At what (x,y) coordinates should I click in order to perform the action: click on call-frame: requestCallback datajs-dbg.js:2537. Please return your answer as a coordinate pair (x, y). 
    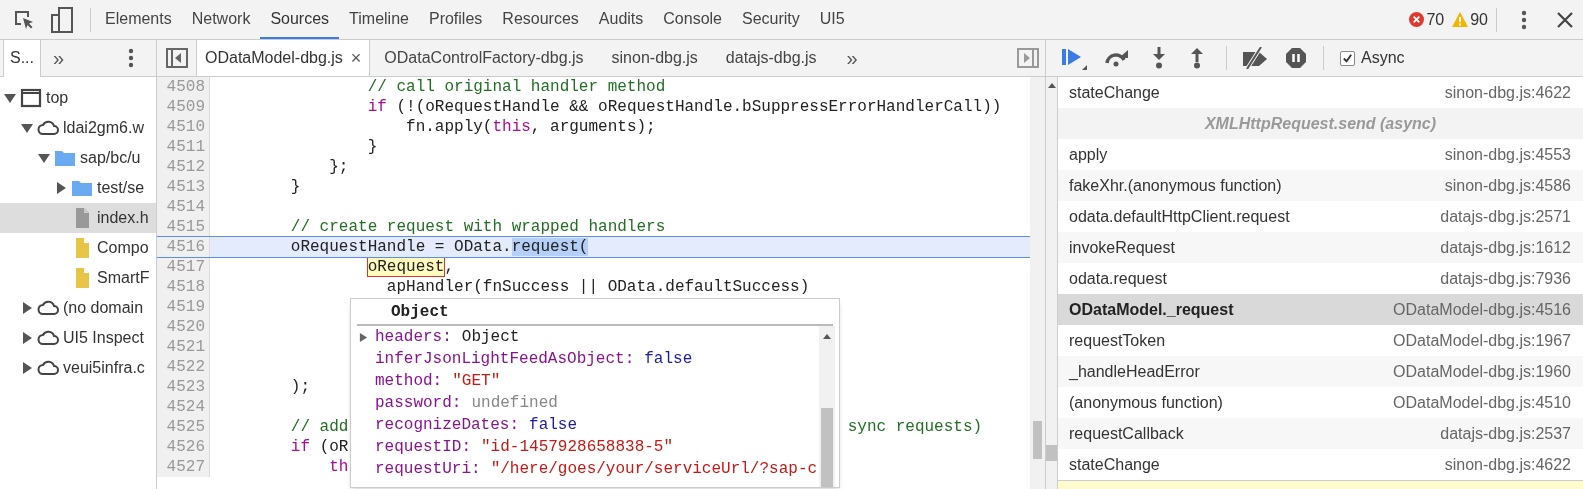
    Looking at the image, I should click on (1320, 433).